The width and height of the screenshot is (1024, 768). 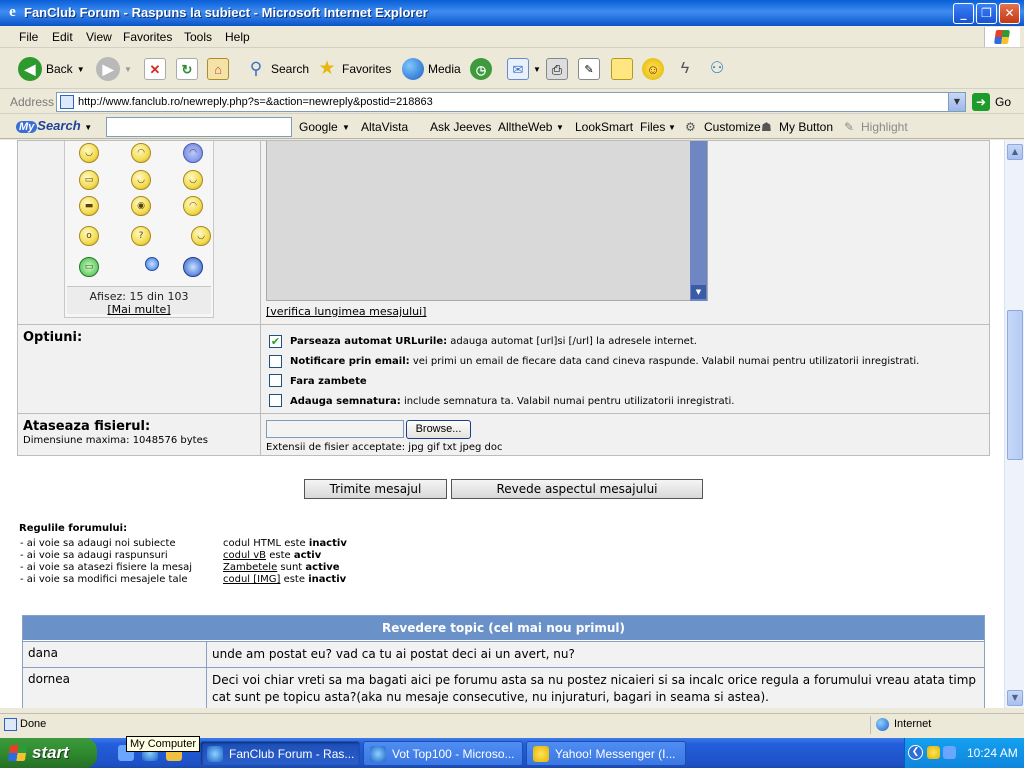 What do you see at coordinates (698, 292) in the screenshot?
I see `textarea-scroll-down-icon: ▼` at bounding box center [698, 292].